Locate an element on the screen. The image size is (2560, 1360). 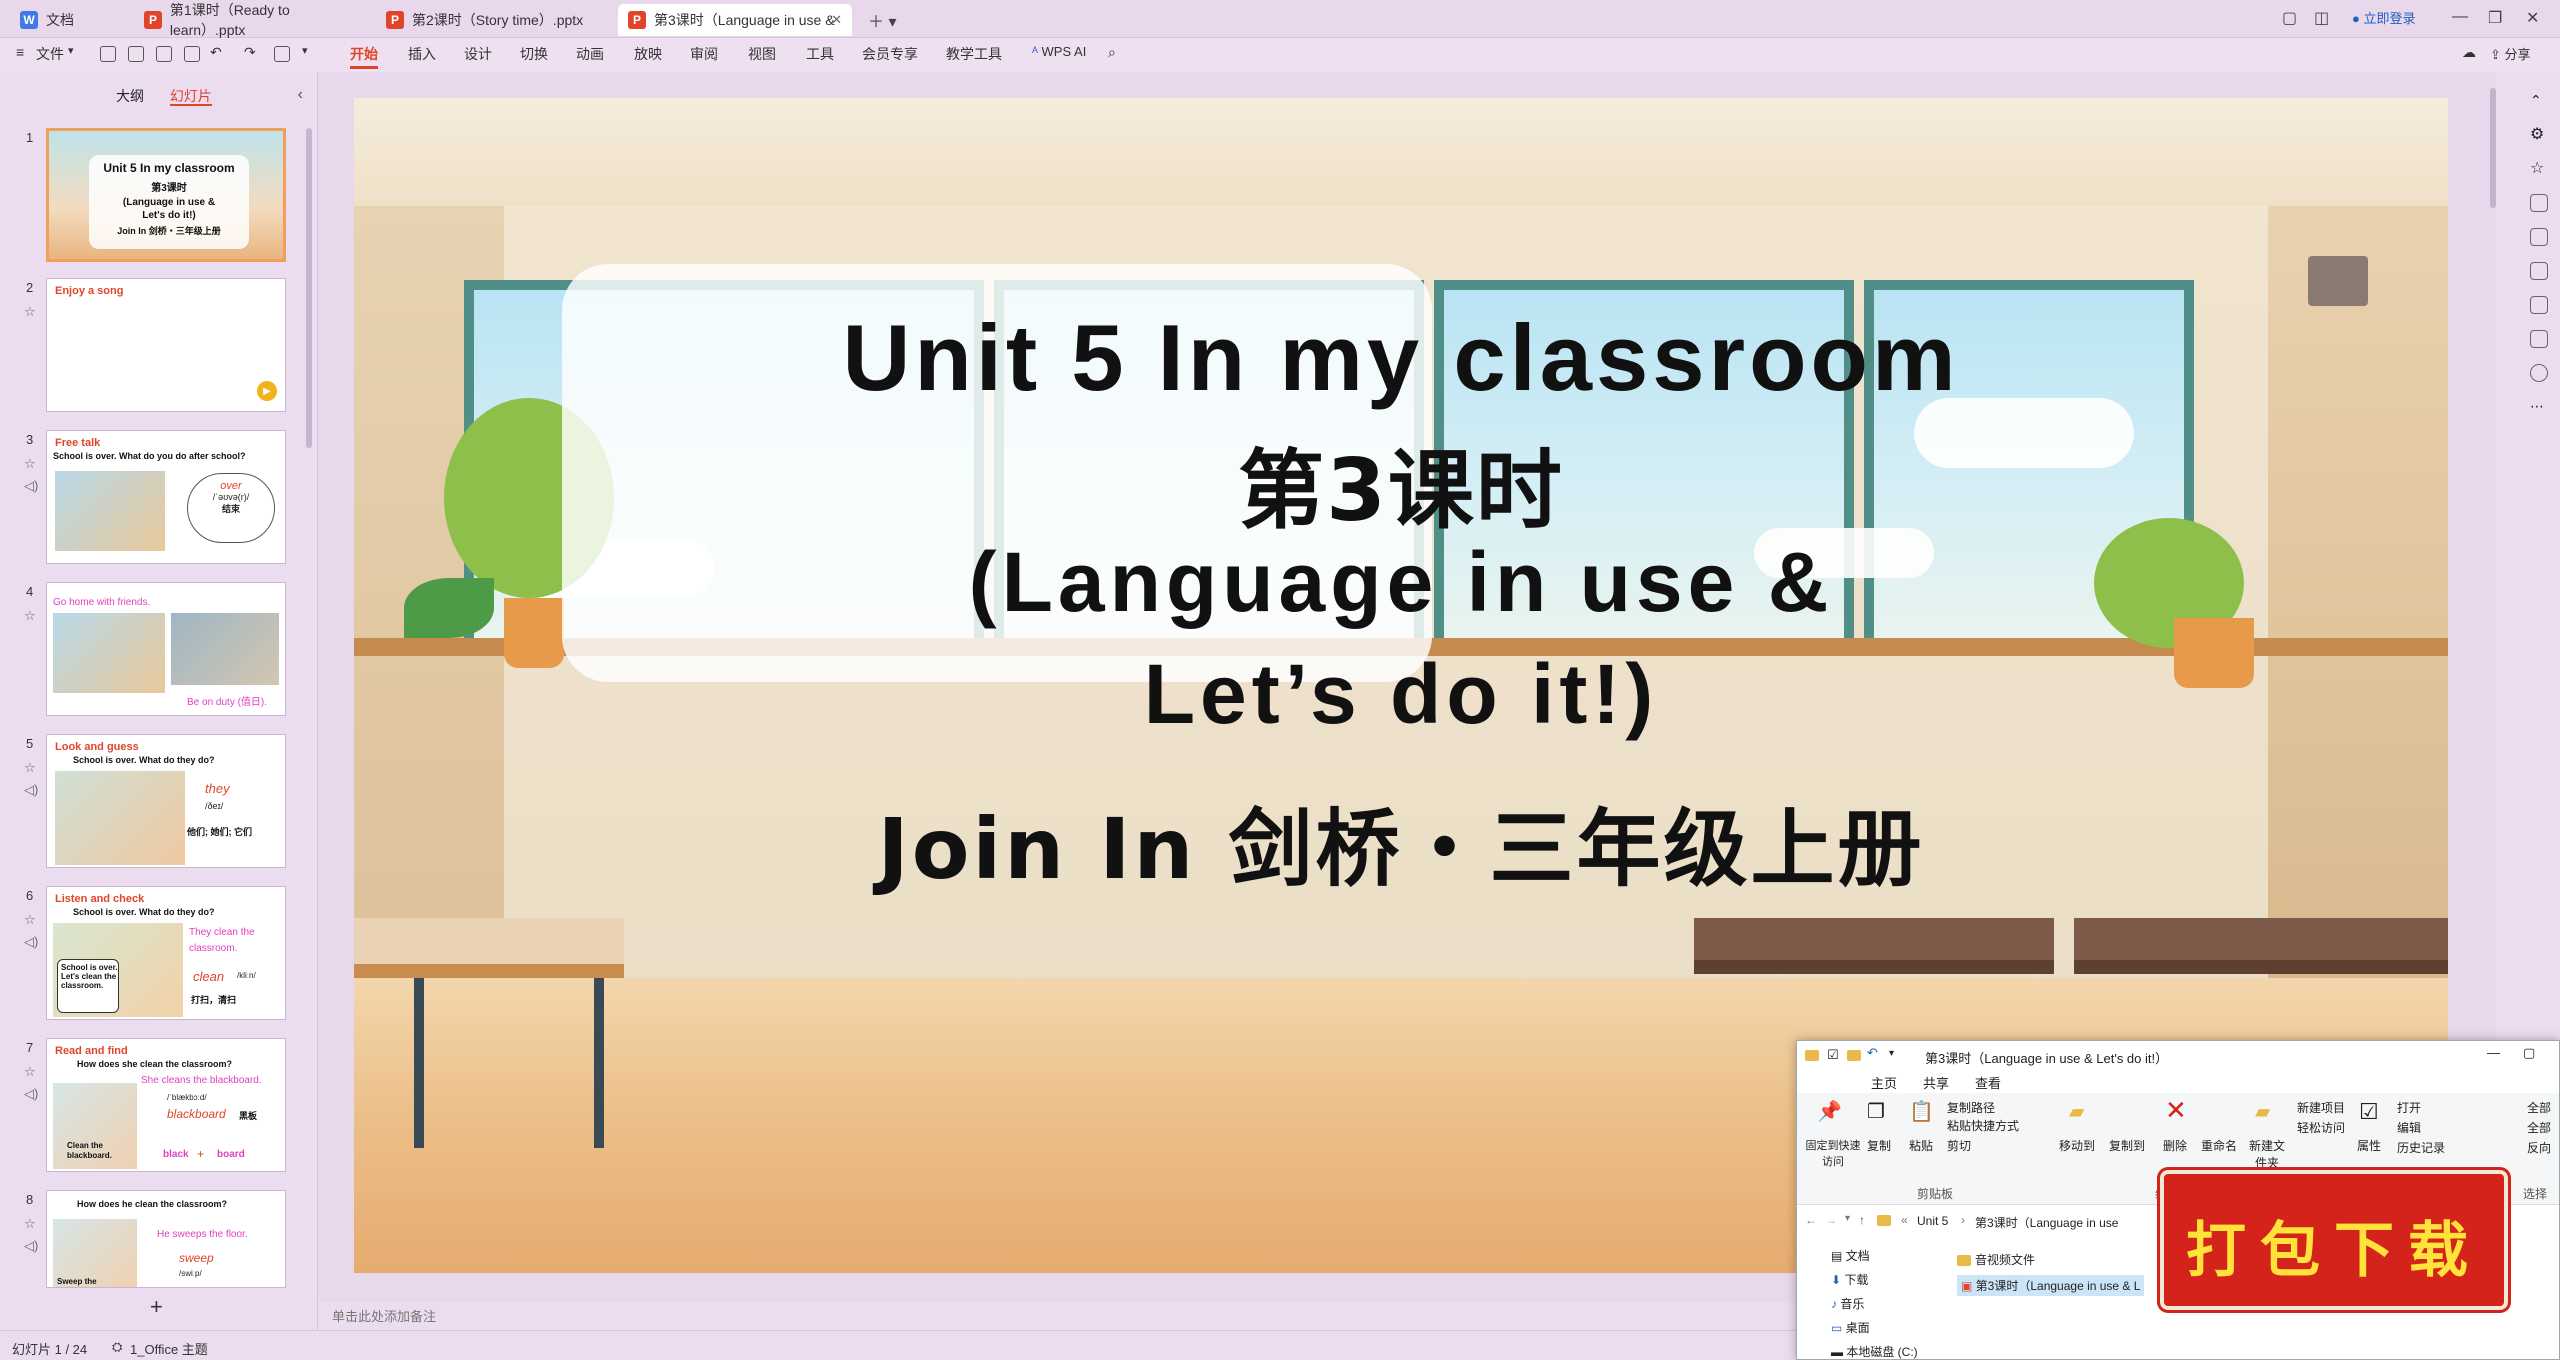
edit-icon is located at coordinates (2539, 271).